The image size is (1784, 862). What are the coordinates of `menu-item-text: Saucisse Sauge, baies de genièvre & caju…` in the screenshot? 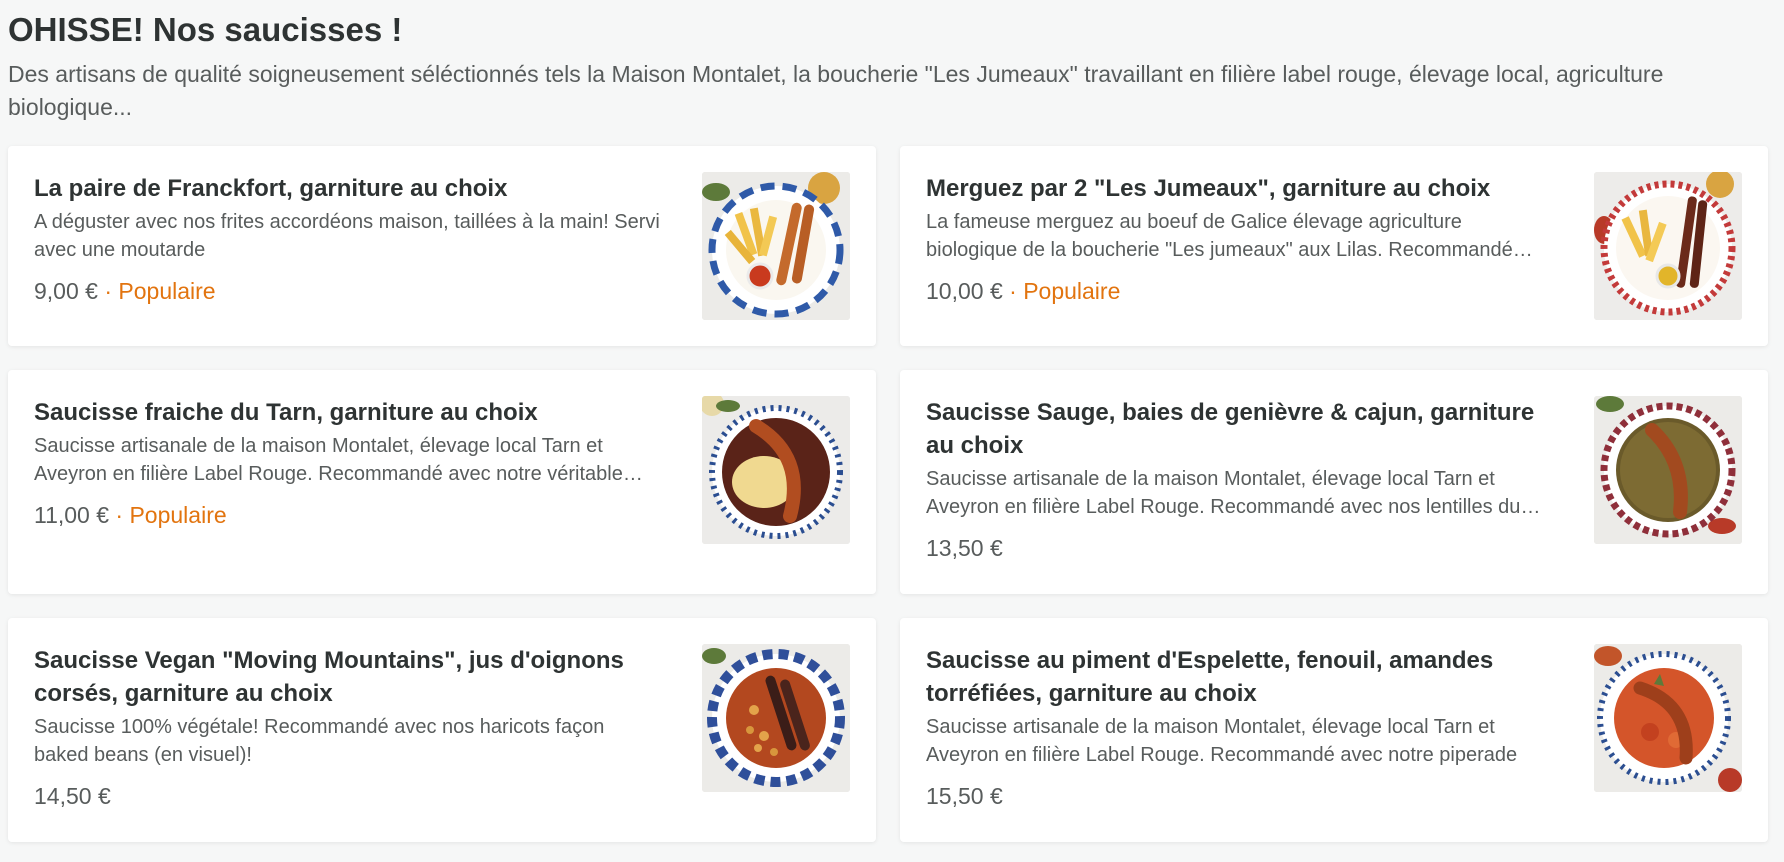 It's located at (1241, 479).